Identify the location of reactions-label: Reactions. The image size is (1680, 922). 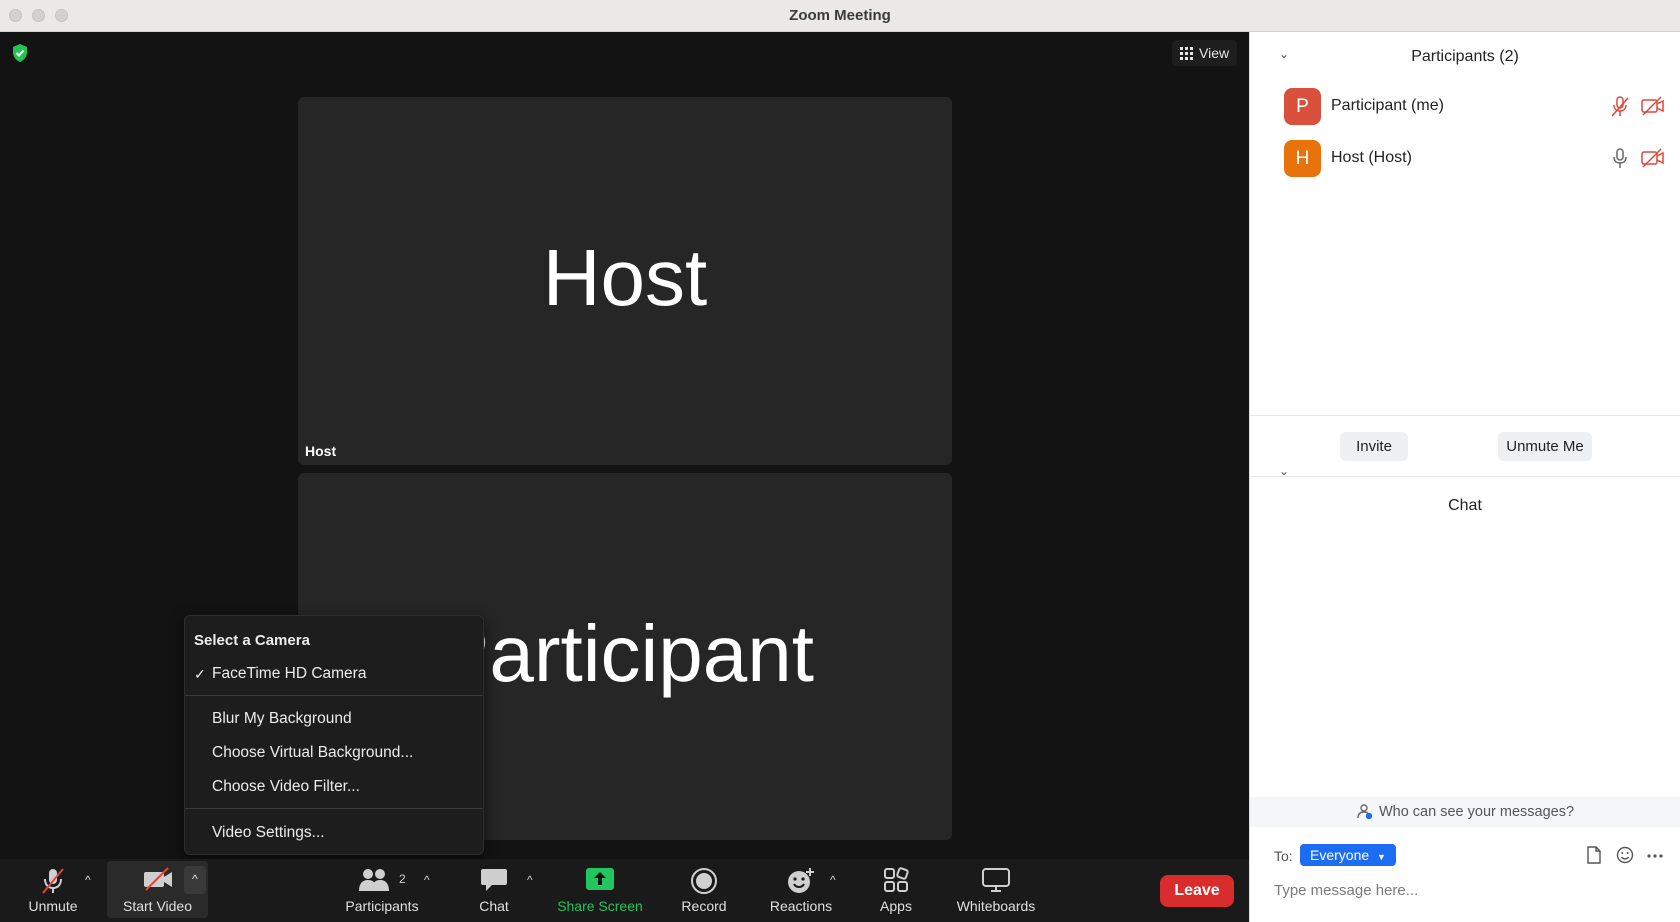
(801, 906).